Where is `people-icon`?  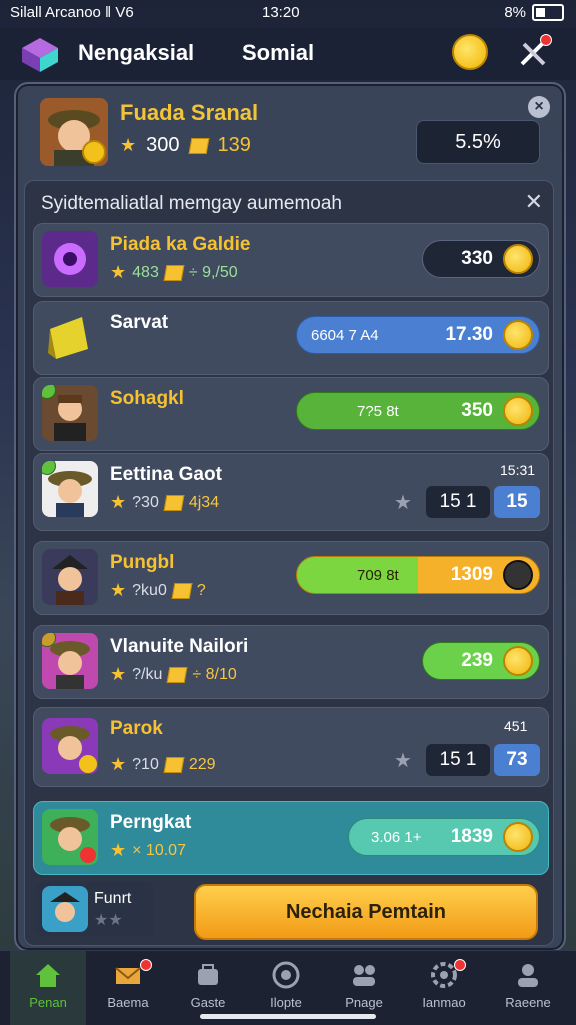
people-icon is located at coordinates (364, 975).